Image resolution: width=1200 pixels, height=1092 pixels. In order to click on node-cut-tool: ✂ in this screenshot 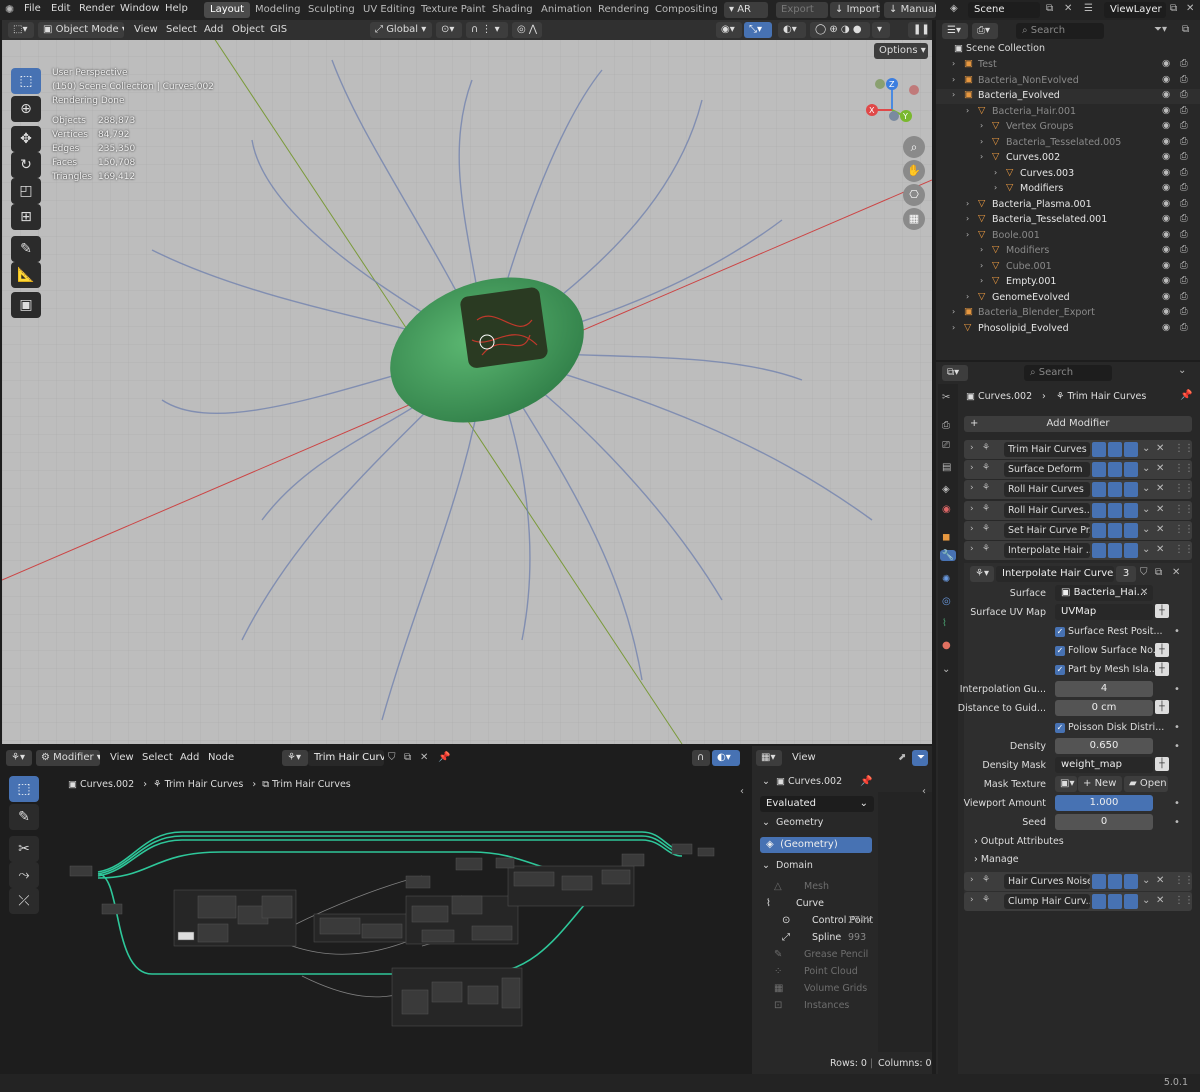, I will do `click(24, 849)`.